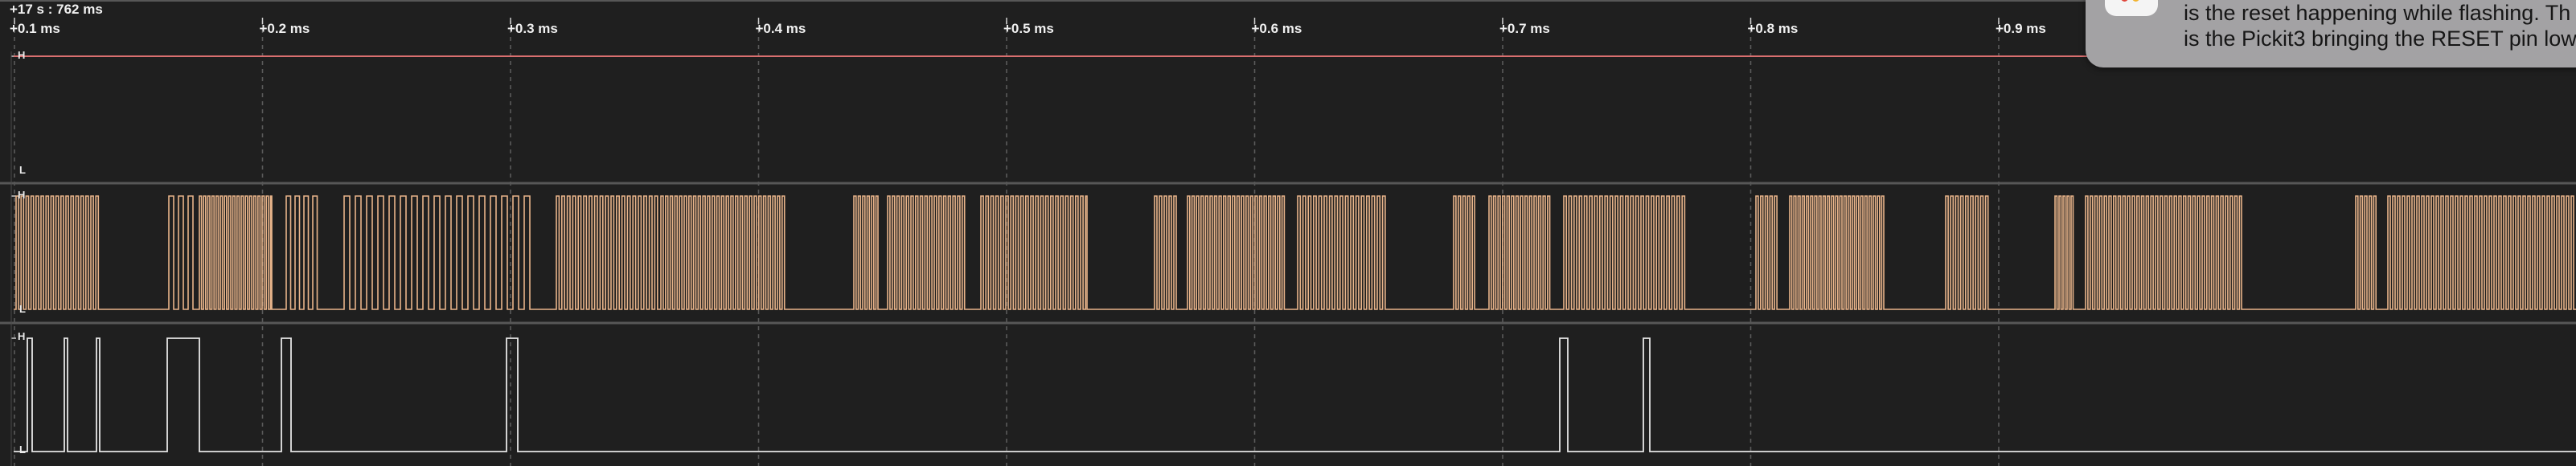  I want to click on time-tick-label: +0.4 ms, so click(781, 29).